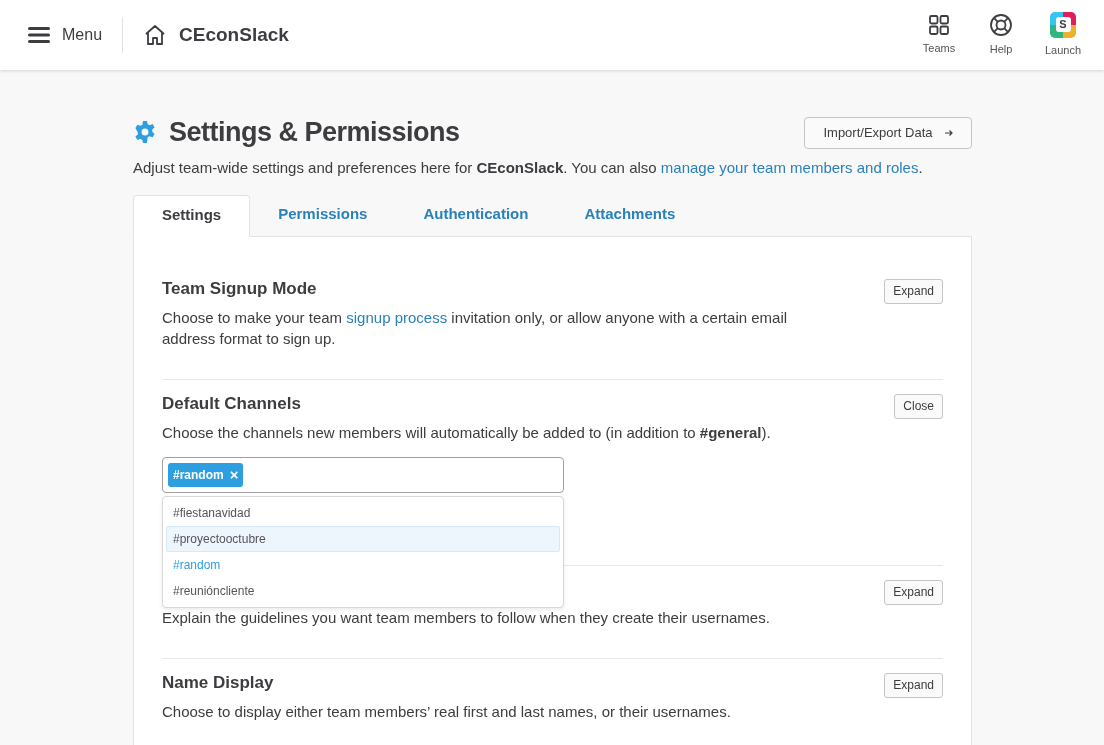 The image size is (1104, 745). I want to click on toolbar-button: Teams, so click(939, 35).